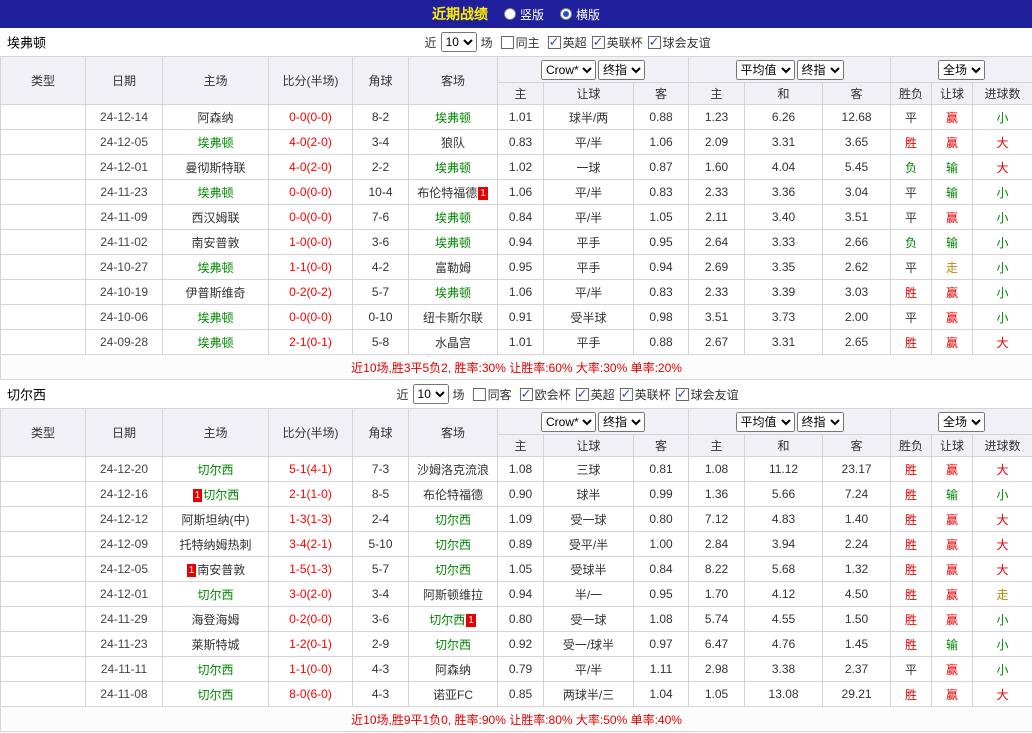  What do you see at coordinates (310, 594) in the screenshot?
I see `score-halftime: 3-0(2-0)` at bounding box center [310, 594].